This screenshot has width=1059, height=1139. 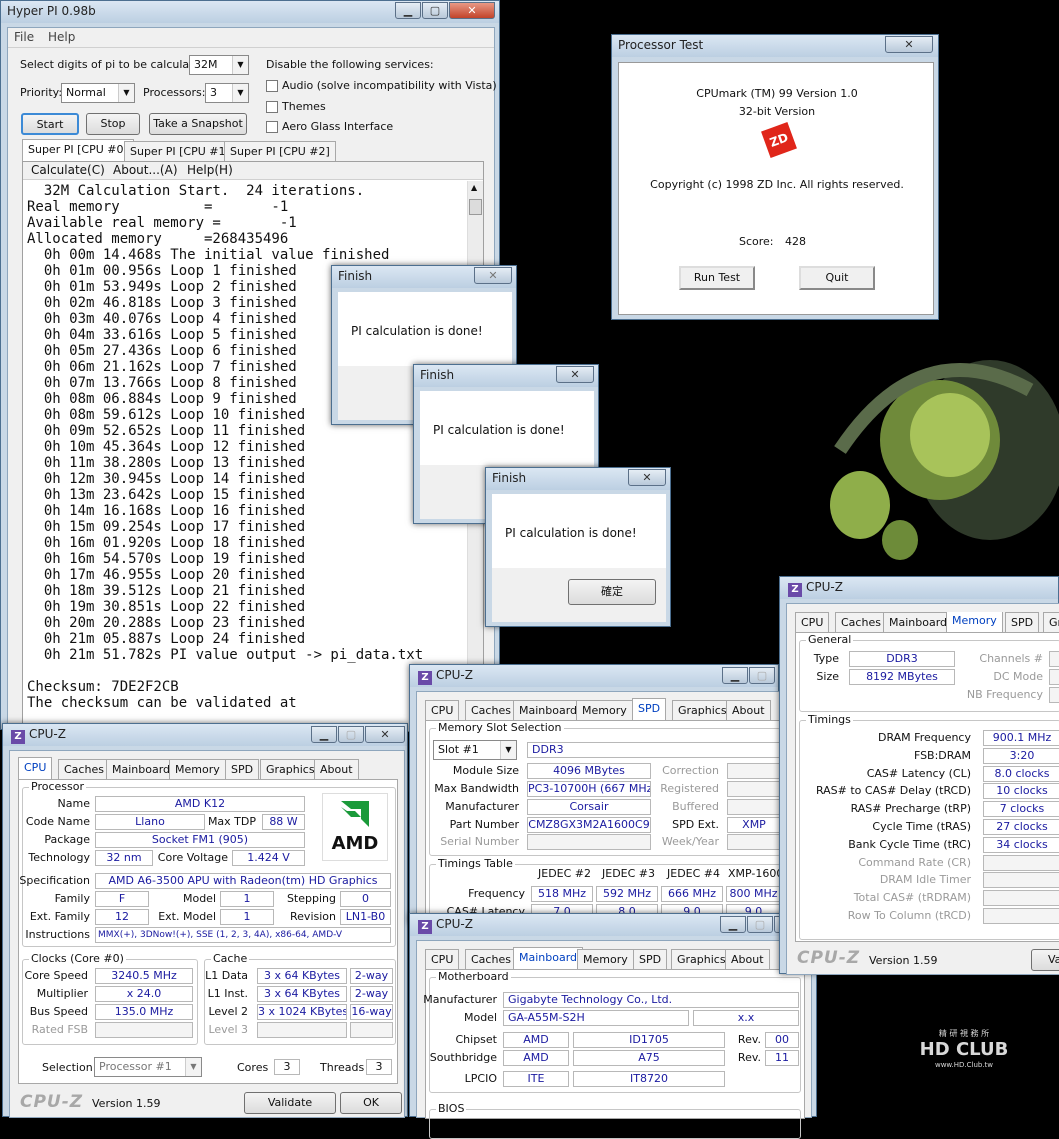 I want to click on finish-title: Finish, so click(x=437, y=375).